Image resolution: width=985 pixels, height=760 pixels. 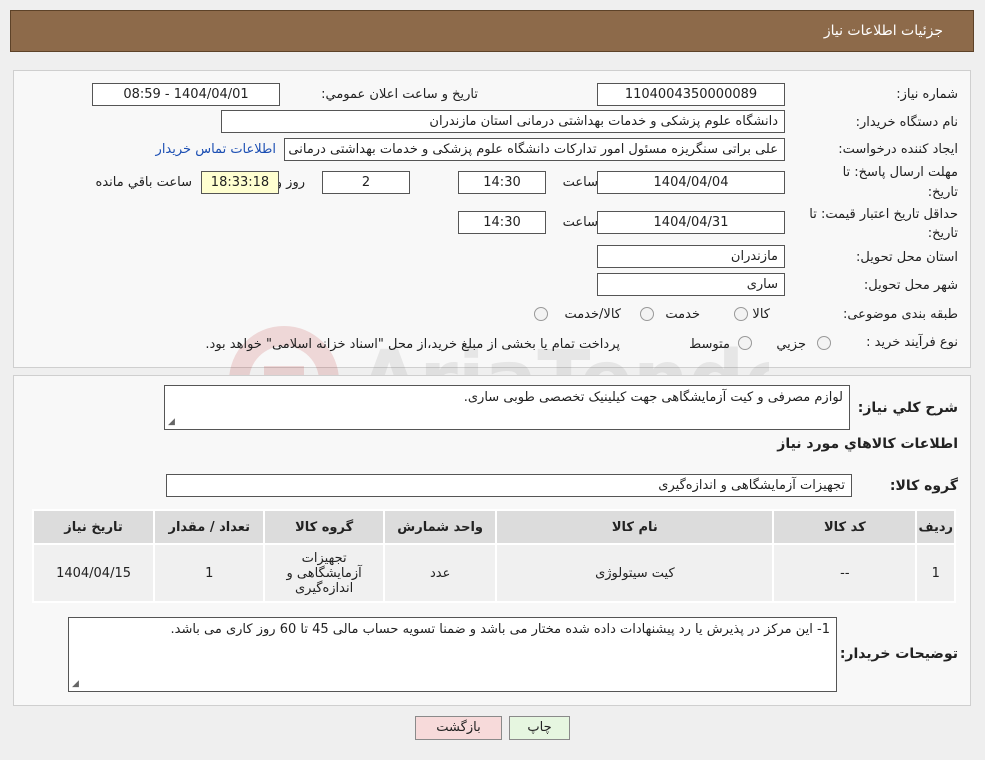 I want to click on validity-time-label: ساعت, so click(x=580, y=222).